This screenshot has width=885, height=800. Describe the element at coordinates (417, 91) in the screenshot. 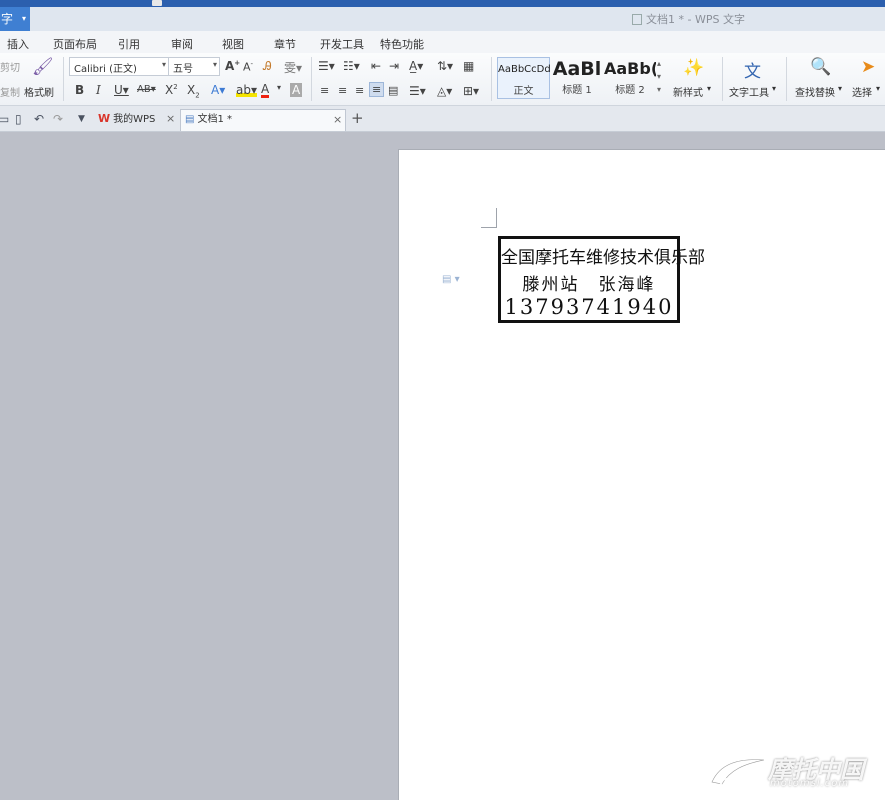

I see `line-spacing-icon: ☰▾` at that location.